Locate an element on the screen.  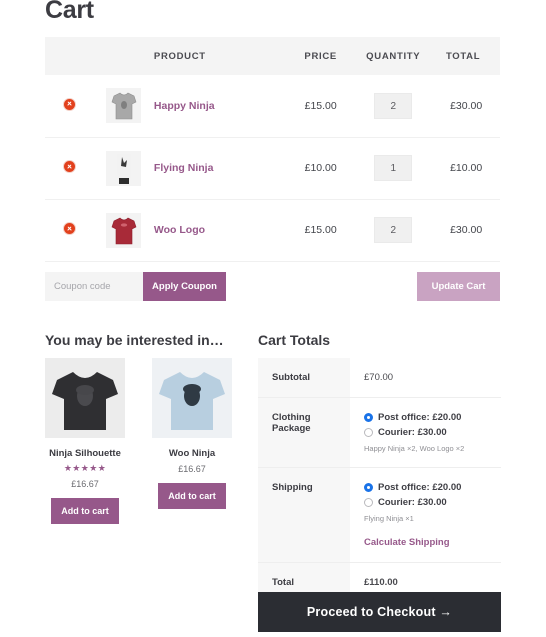
product-link-happy-ninja: Happy Ninja is located at coordinates (184, 106).